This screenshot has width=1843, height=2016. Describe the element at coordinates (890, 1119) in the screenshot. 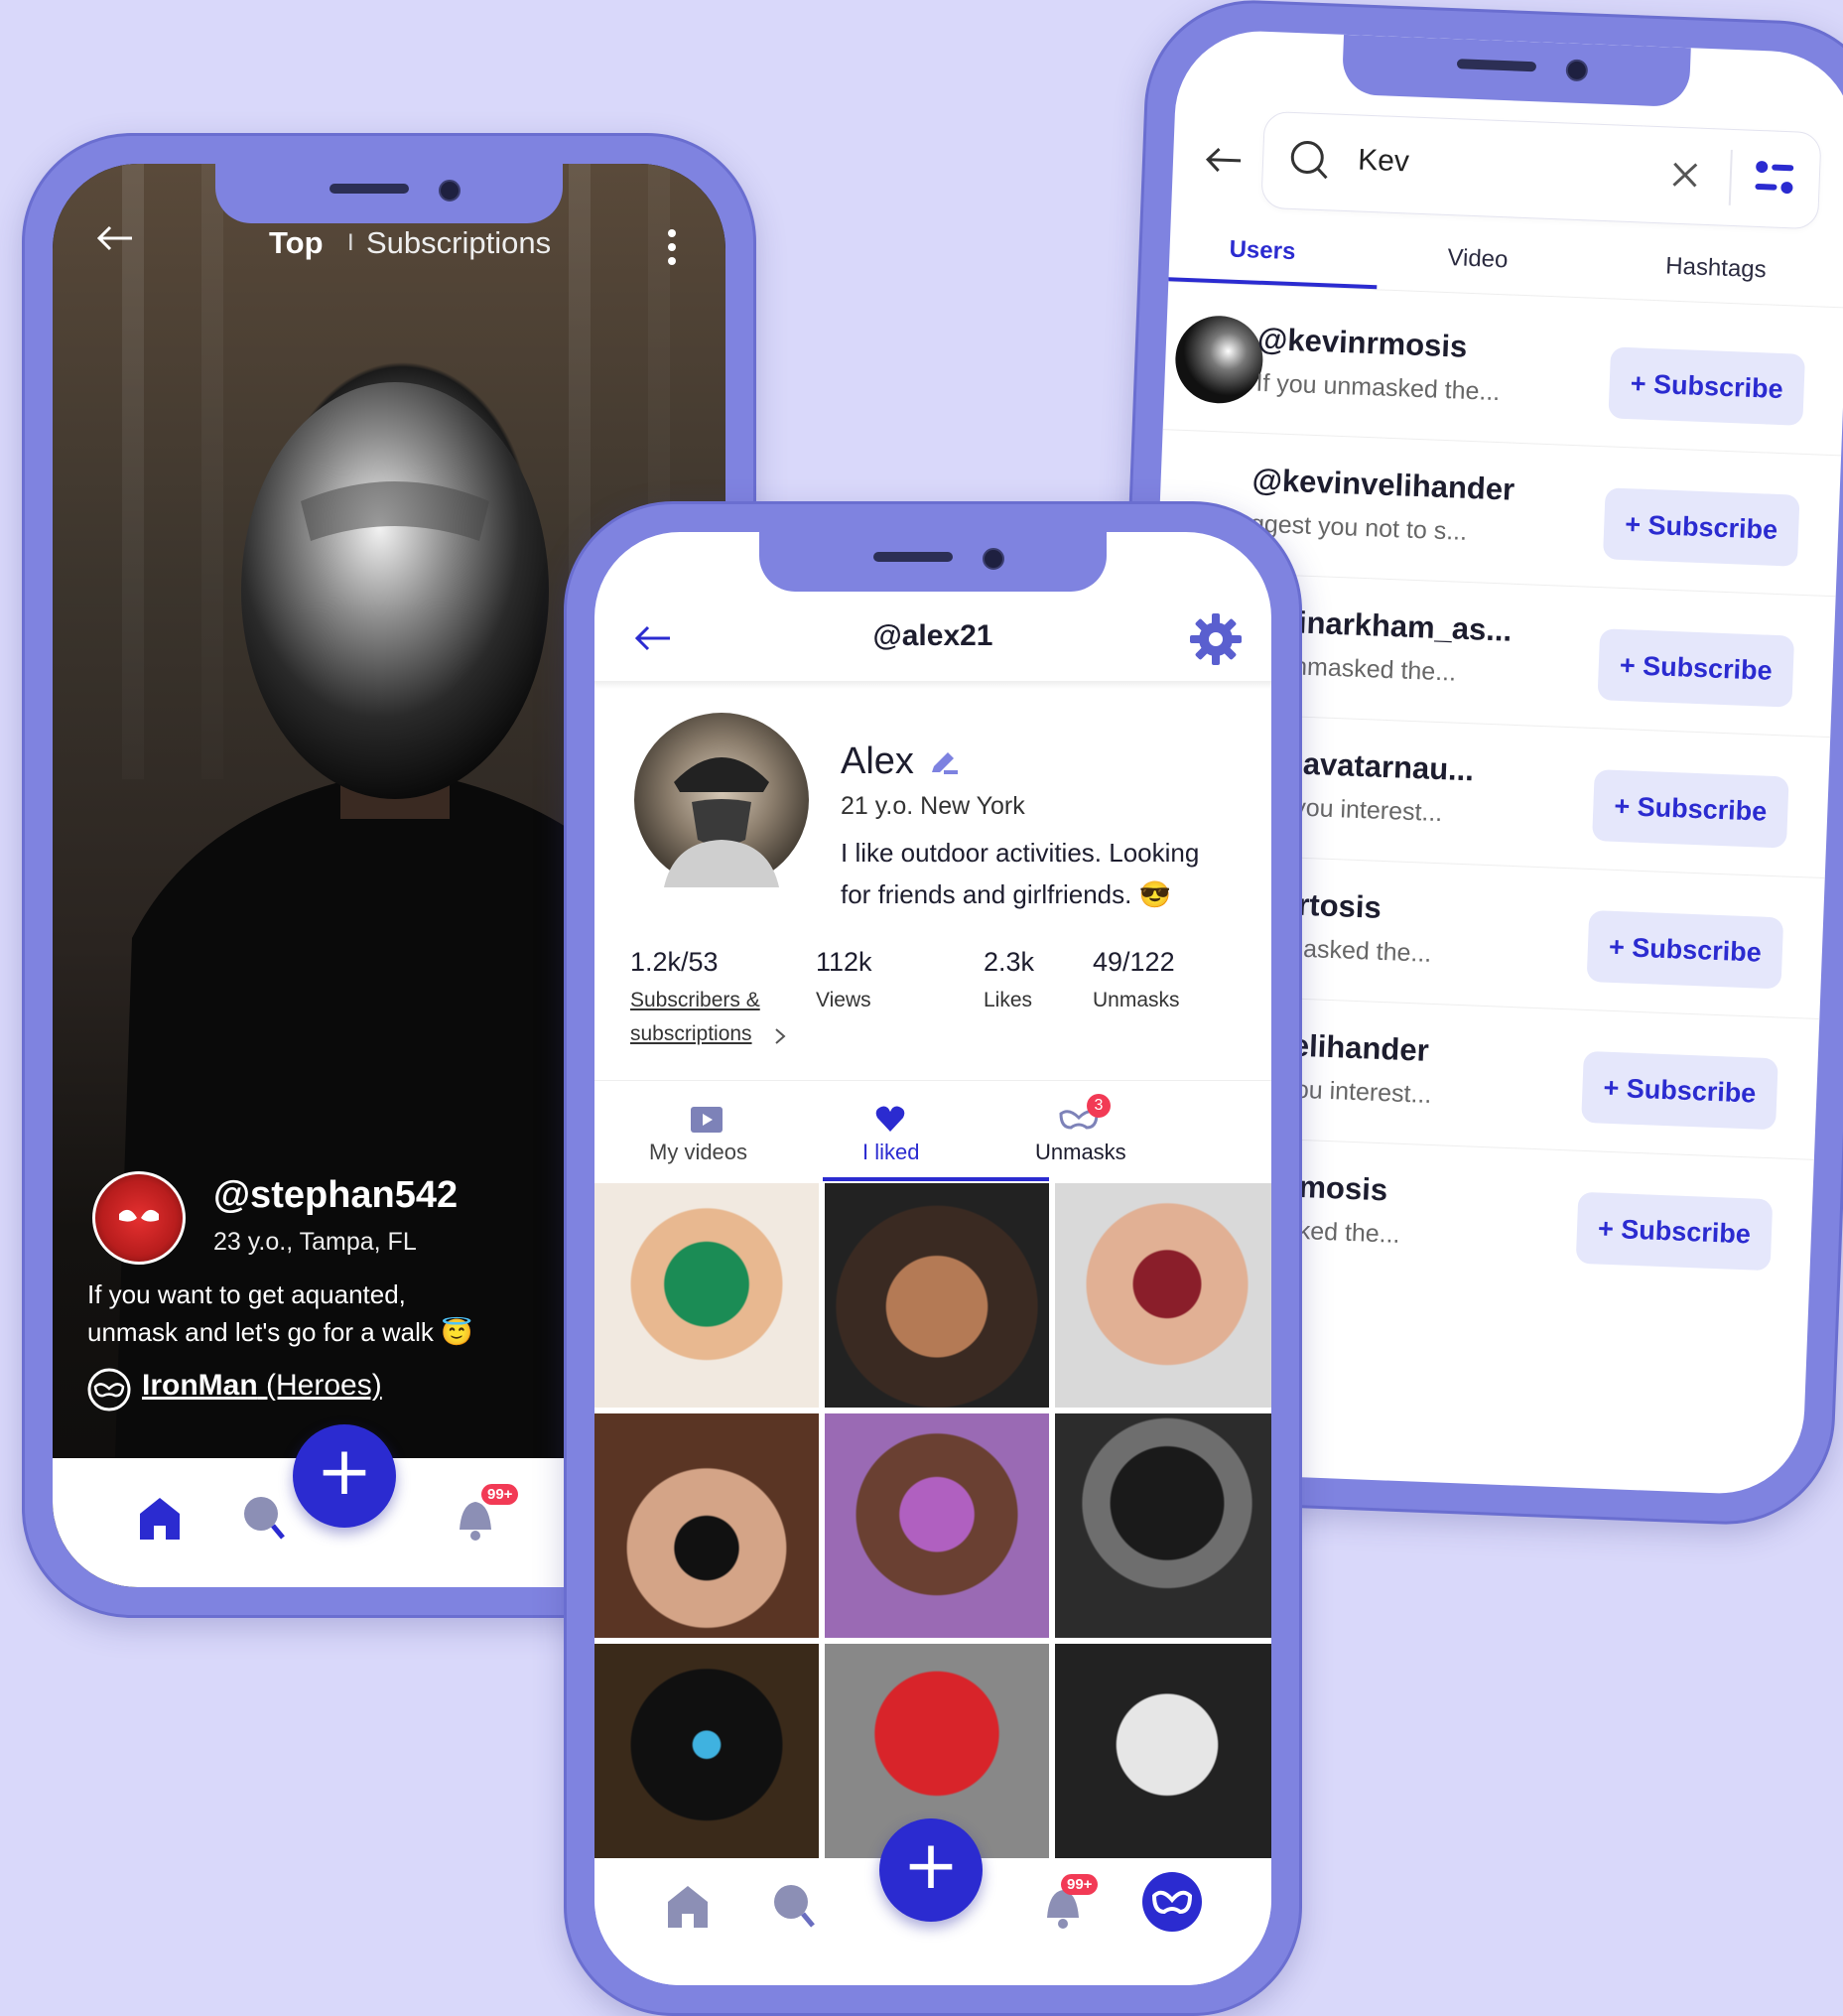

I see `heart-icon` at that location.